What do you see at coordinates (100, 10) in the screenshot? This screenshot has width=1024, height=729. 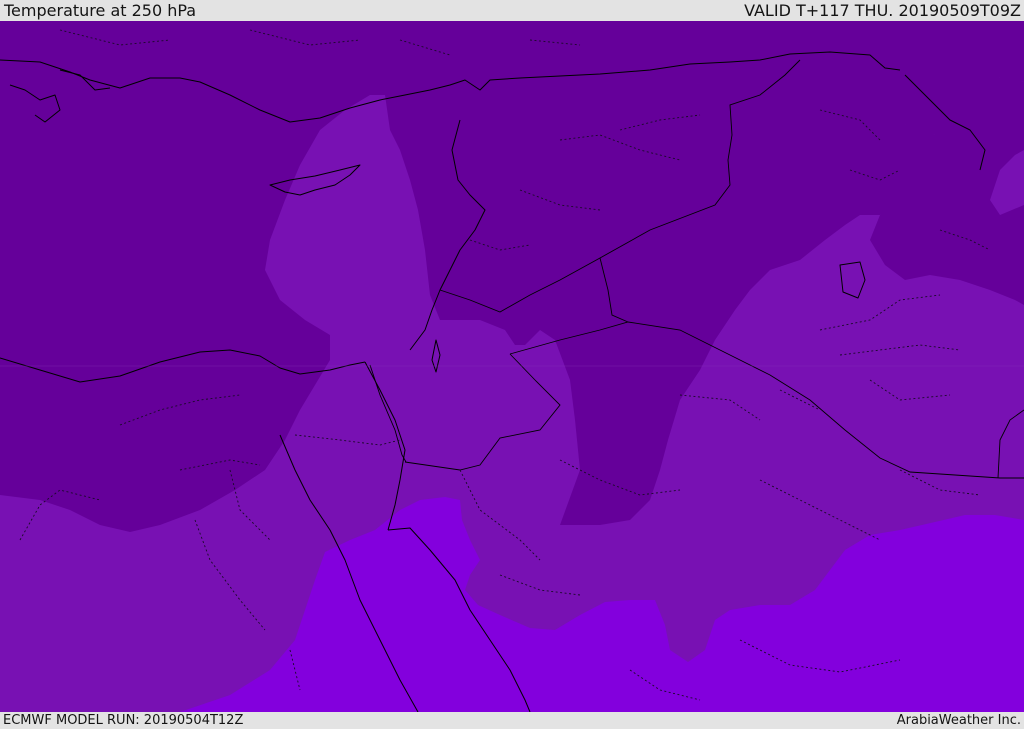 I see `map-title: Temperature at 250 hPa` at bounding box center [100, 10].